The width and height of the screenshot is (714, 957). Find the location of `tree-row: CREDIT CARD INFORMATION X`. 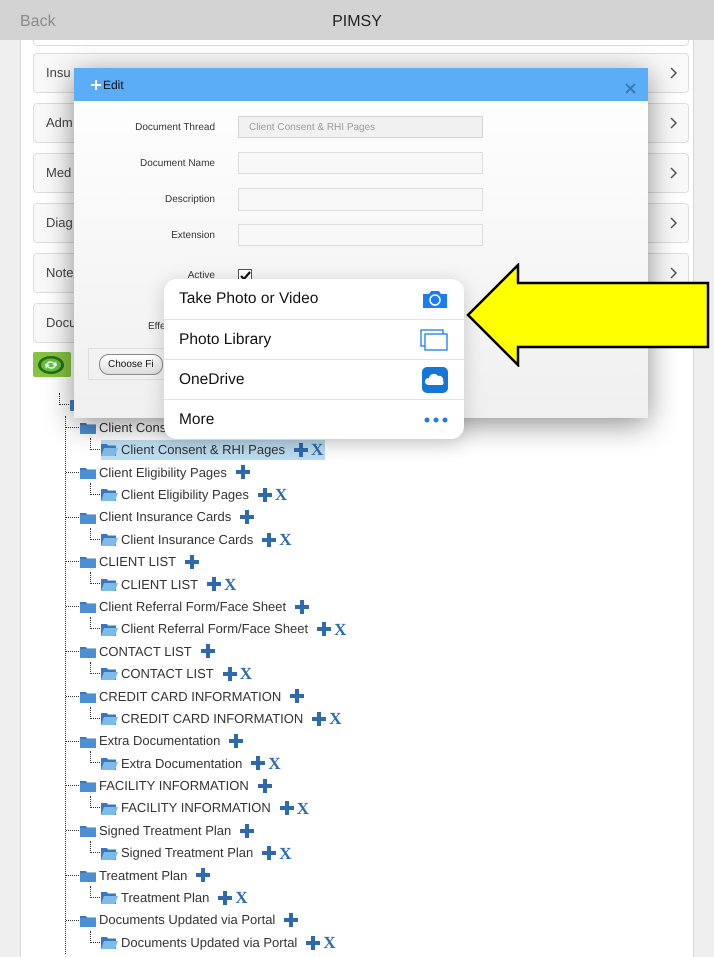

tree-row: CREDIT CARD INFORMATION X is located at coordinates (222, 718).